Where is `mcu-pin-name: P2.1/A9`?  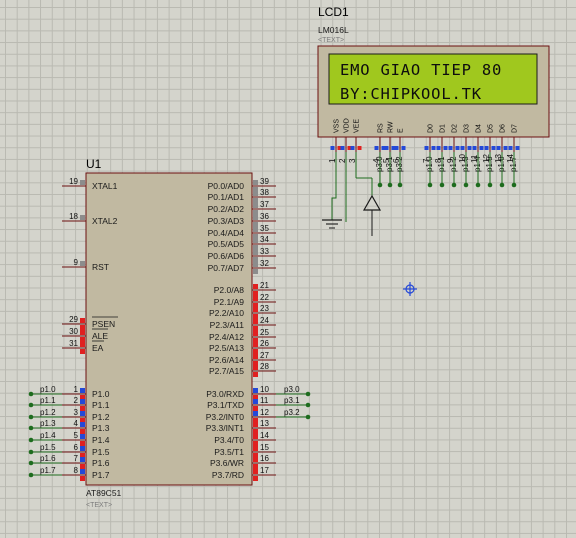 mcu-pin-name: P2.1/A9 is located at coordinates (229, 302).